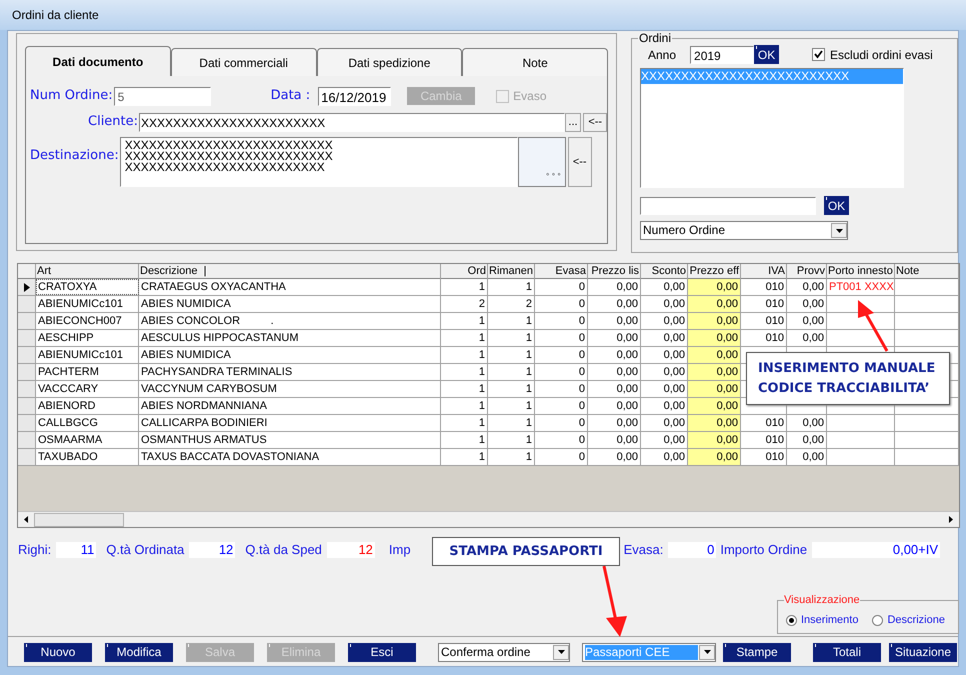 This screenshot has height=675, width=966. Describe the element at coordinates (145, 550) in the screenshot. I see `total-label: Q.tà Ordinata` at that location.